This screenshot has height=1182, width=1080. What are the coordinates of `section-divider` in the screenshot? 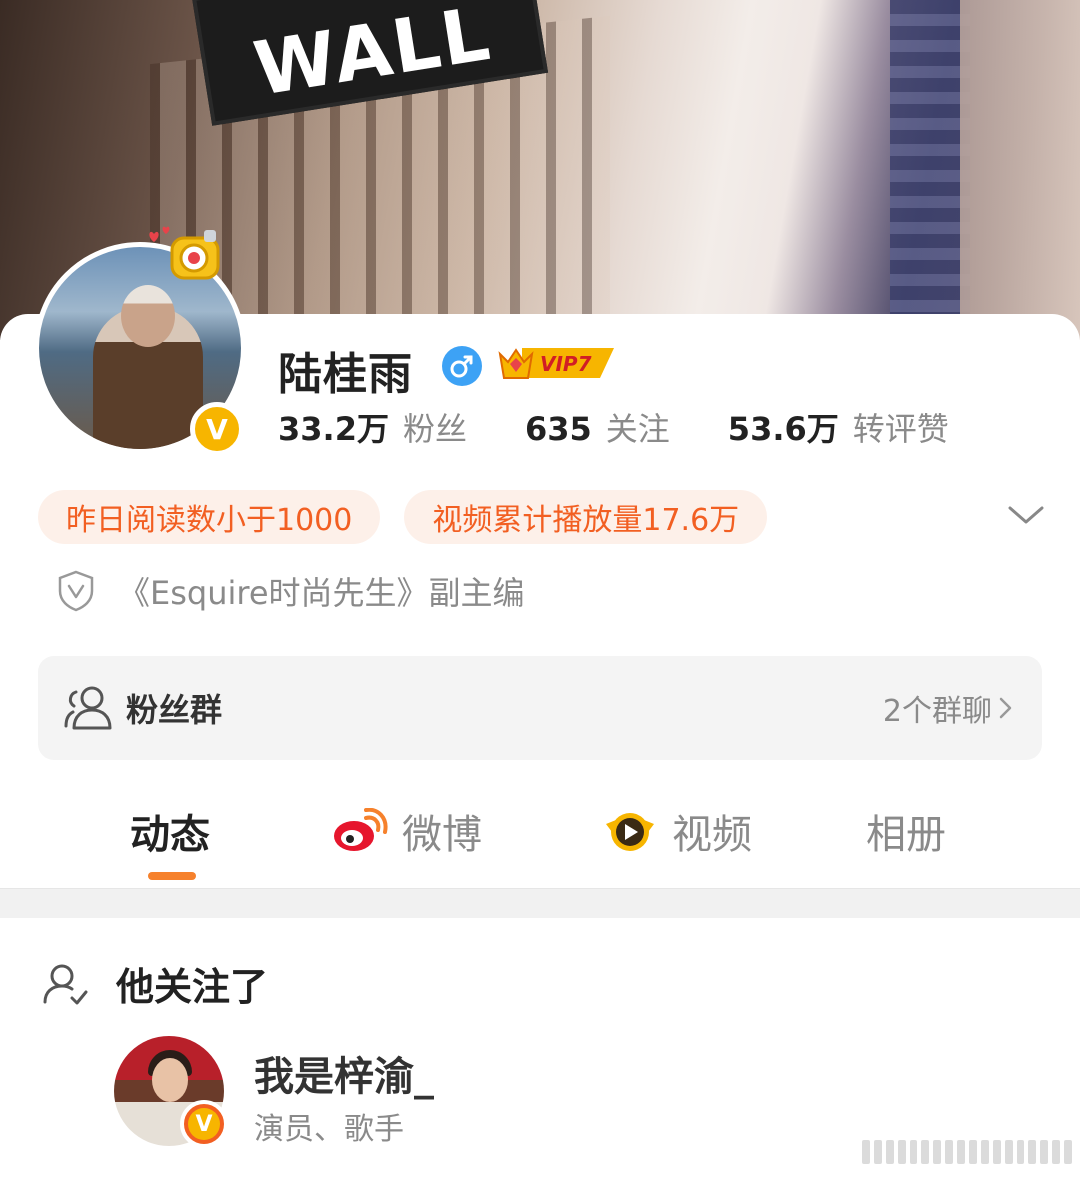 It's located at (540, 903).